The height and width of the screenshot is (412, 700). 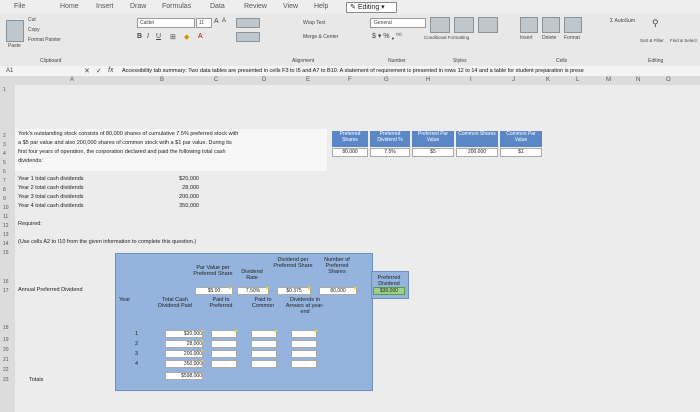 What do you see at coordinates (513, 80) in the screenshot?
I see `col-header-j: J` at bounding box center [513, 80].